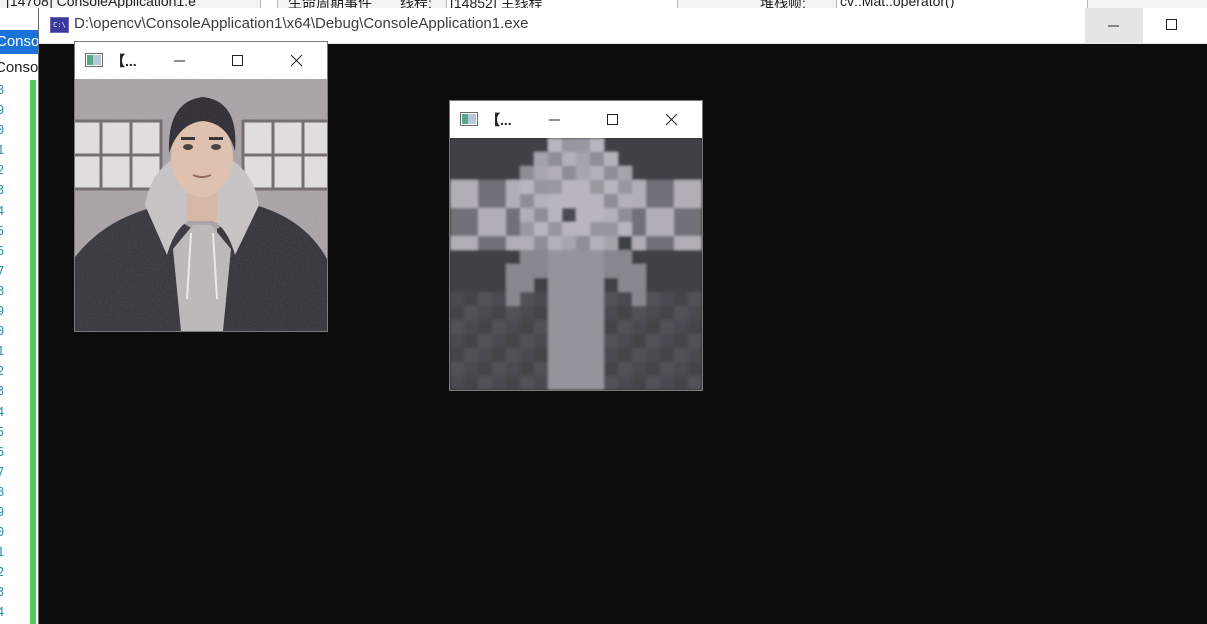 The image size is (1207, 624). Describe the element at coordinates (201, 205) in the screenshot. I see `portrait-image` at that location.